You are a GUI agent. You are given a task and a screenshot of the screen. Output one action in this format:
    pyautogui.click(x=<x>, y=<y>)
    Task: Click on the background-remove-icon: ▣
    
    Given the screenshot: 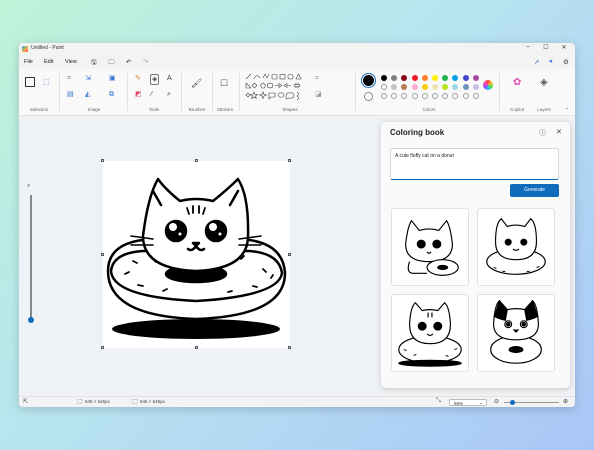 What is the action you would take?
    pyautogui.click(x=112, y=78)
    